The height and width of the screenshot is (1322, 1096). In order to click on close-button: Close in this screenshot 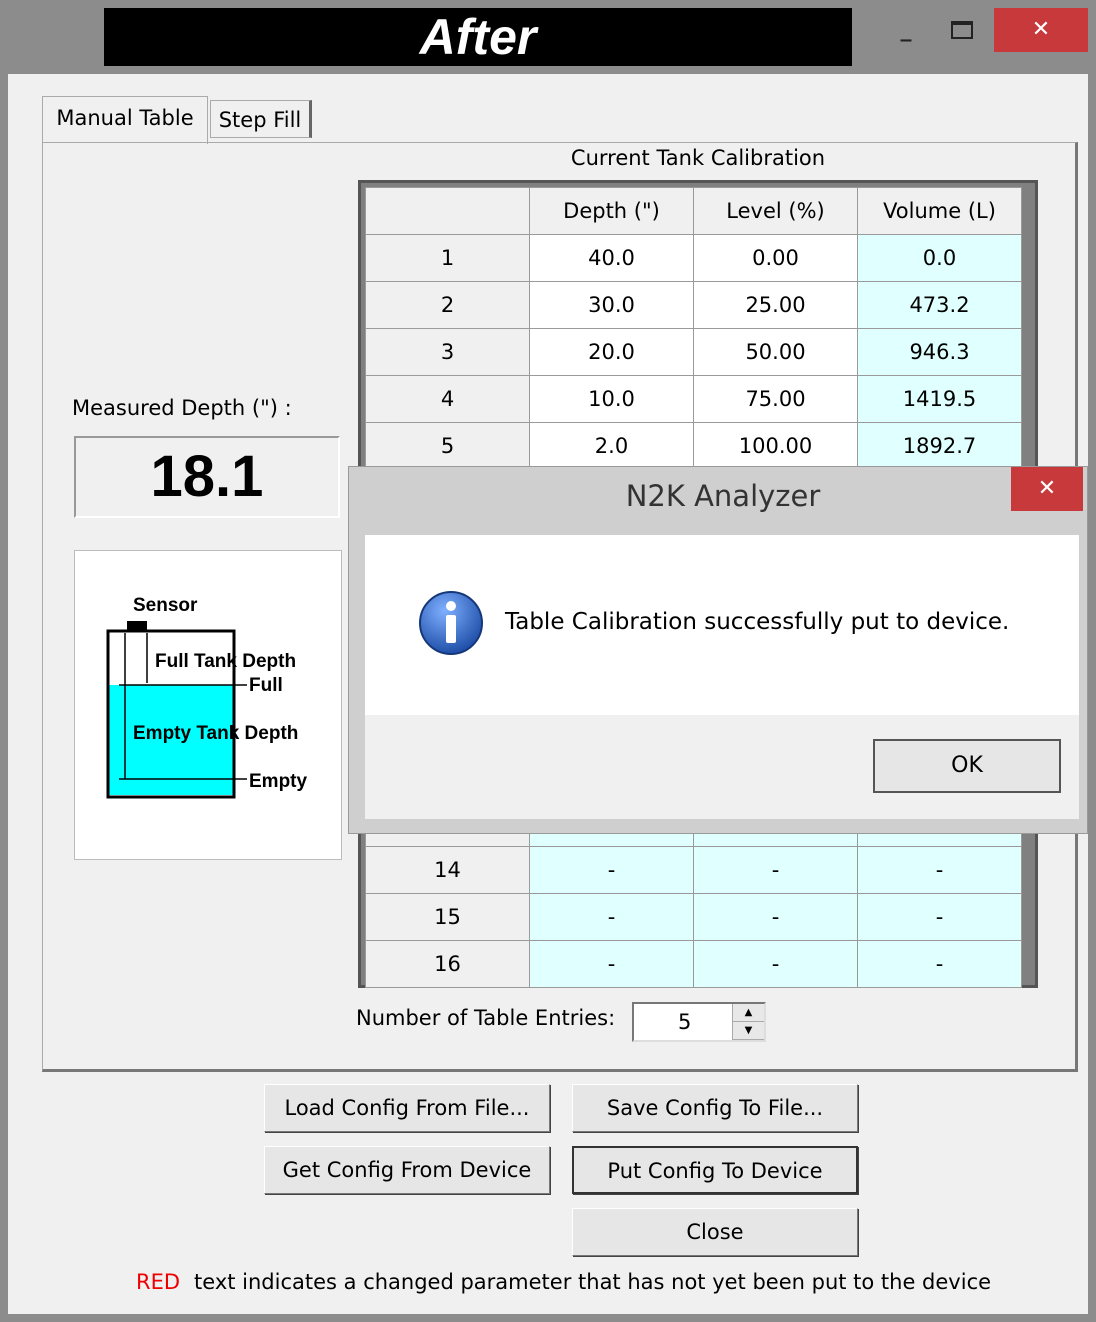, I will do `click(715, 1232)`.